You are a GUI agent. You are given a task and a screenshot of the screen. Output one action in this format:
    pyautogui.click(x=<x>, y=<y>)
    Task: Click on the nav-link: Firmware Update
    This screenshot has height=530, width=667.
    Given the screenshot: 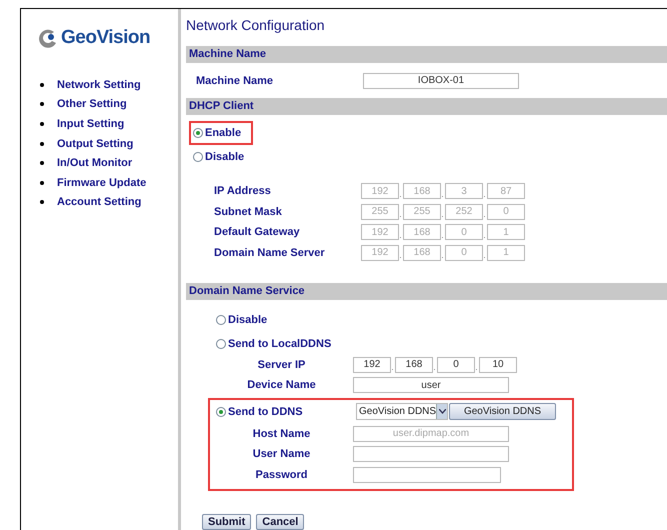 What is the action you would take?
    pyautogui.click(x=101, y=182)
    